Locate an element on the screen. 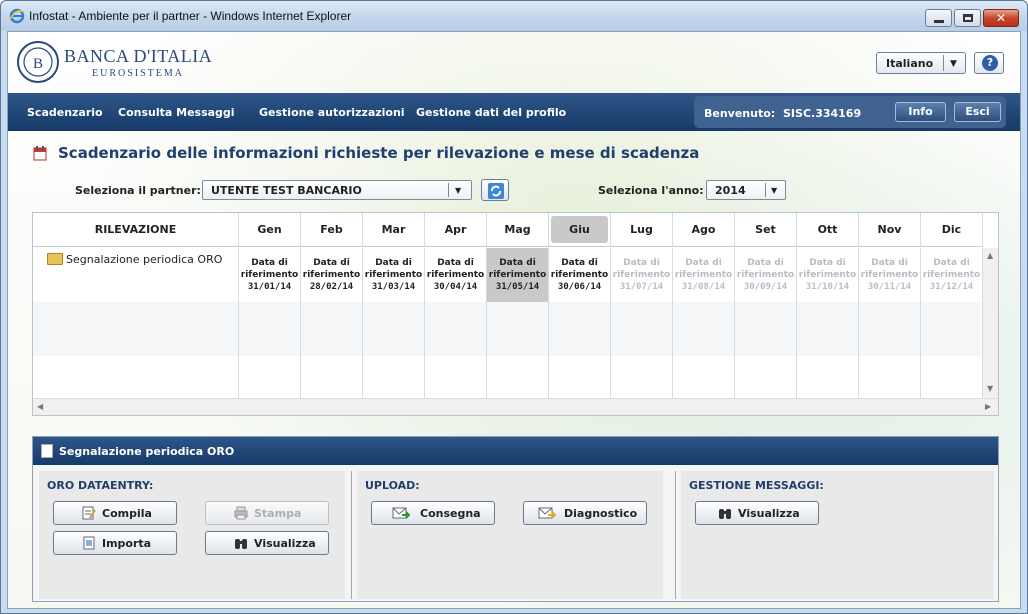 The width and height of the screenshot is (1028, 614). year-value: 2014 is located at coordinates (730, 190).